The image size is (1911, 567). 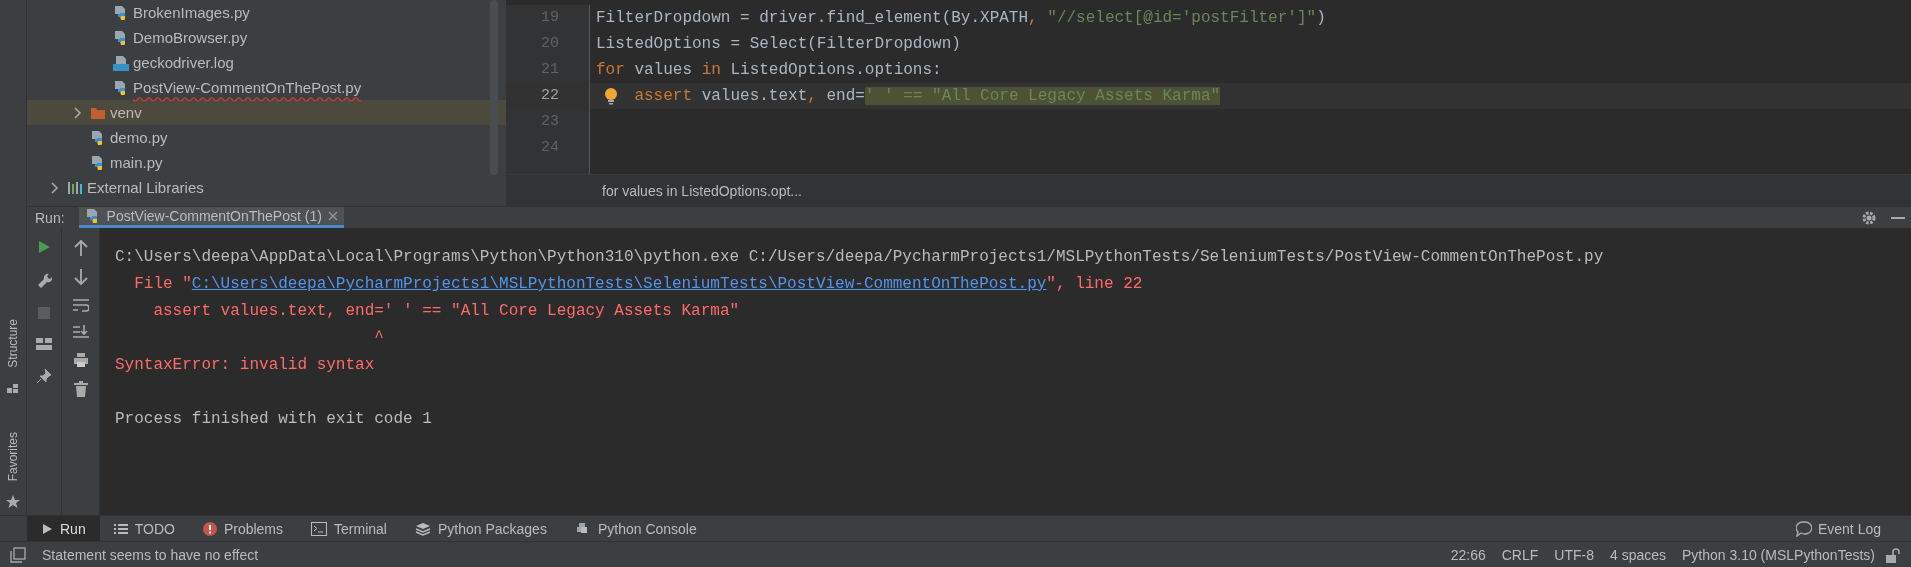 I want to click on status-item: CRLF, so click(x=1520, y=554).